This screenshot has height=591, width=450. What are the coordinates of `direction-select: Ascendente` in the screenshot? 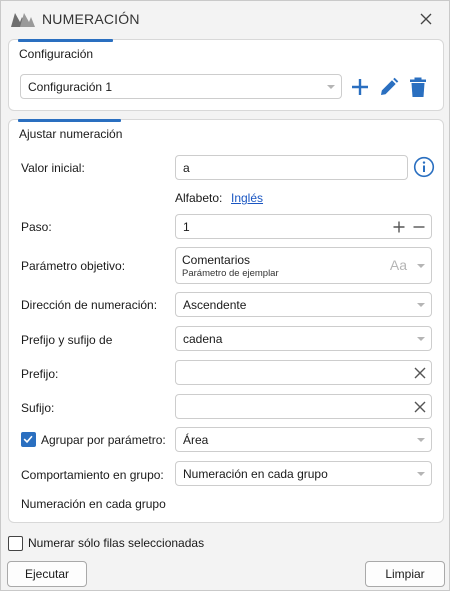 It's located at (303, 304).